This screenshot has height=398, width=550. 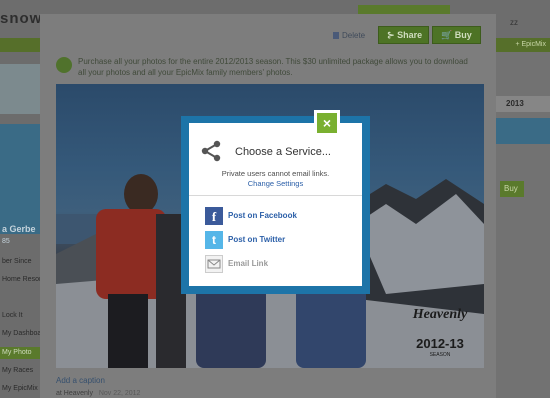 I want to click on header-fragment: zz, so click(x=514, y=22).